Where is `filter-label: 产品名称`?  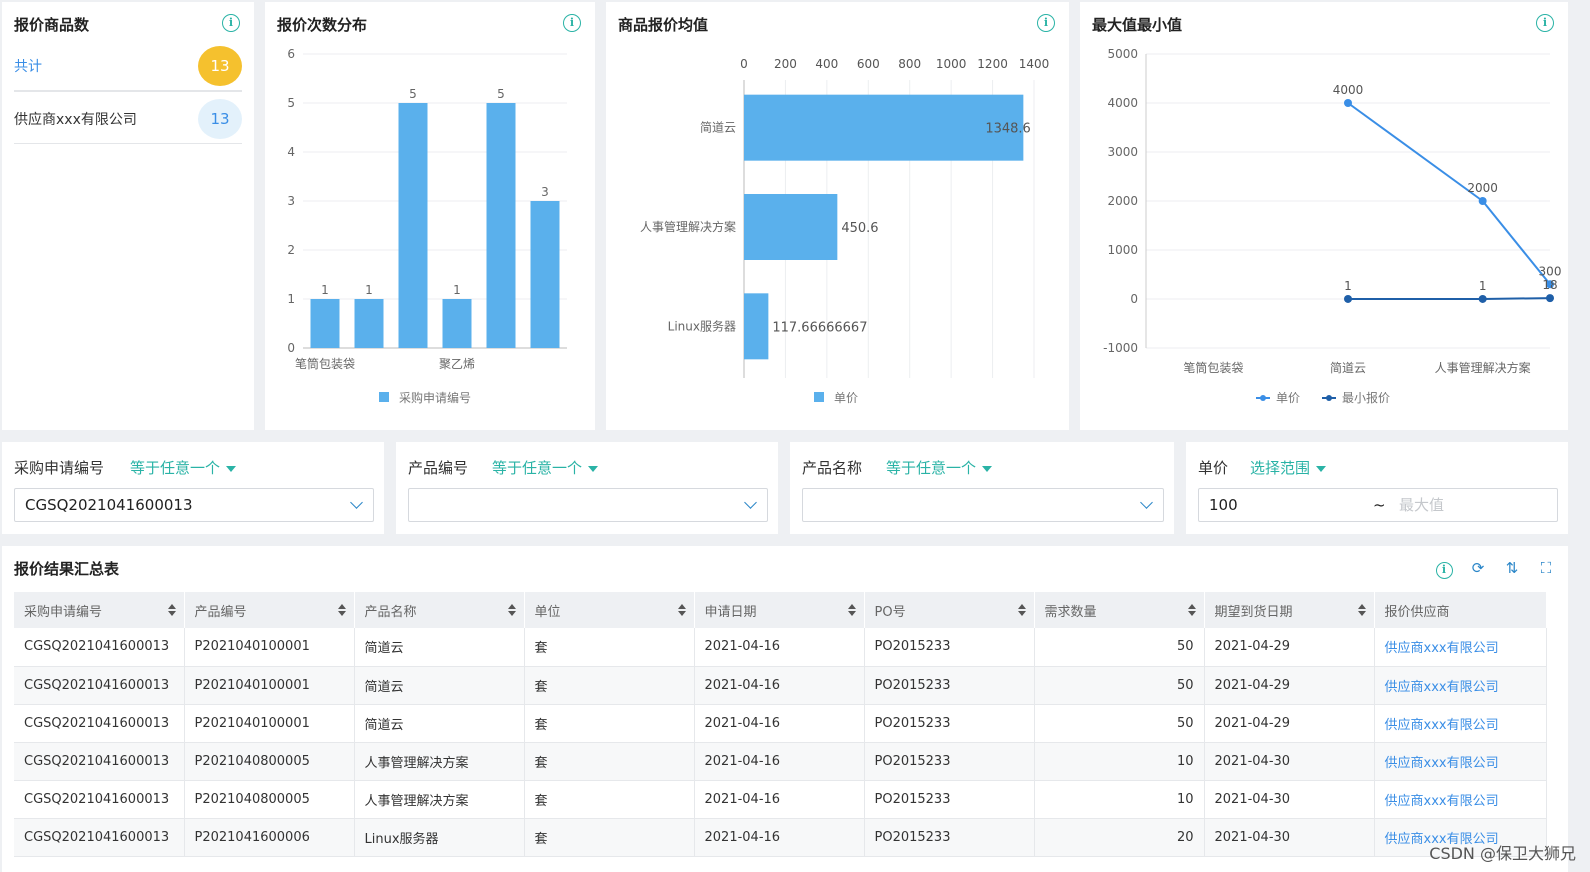 filter-label: 产品名称 is located at coordinates (832, 468).